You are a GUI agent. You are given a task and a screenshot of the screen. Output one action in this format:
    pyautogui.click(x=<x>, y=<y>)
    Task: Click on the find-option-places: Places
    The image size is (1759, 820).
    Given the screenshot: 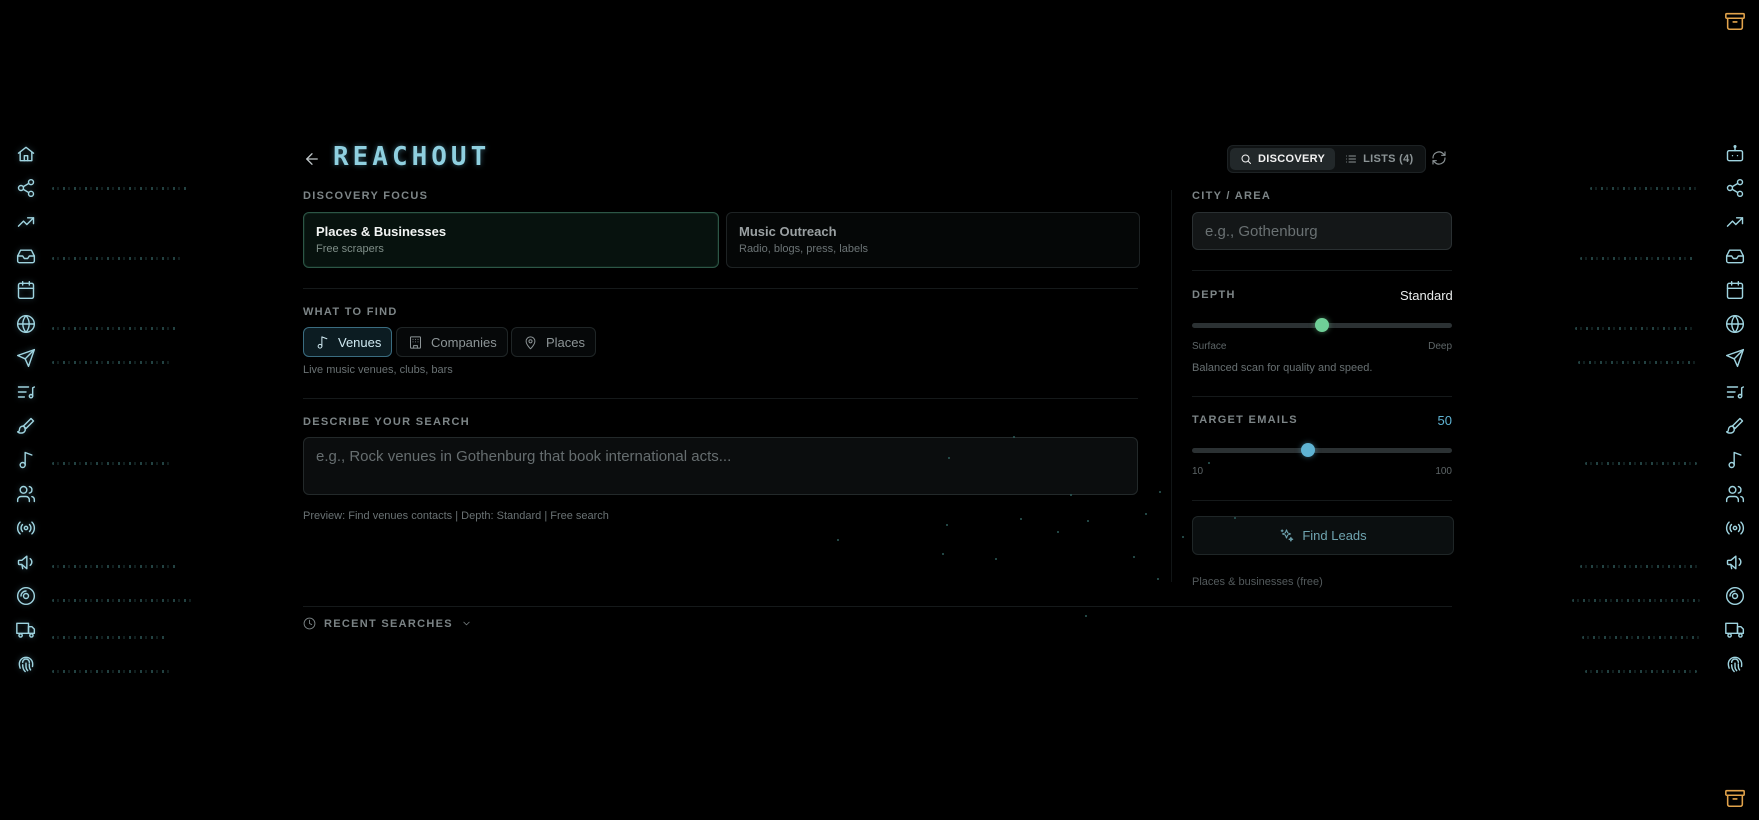 What is the action you would take?
    pyautogui.click(x=554, y=342)
    